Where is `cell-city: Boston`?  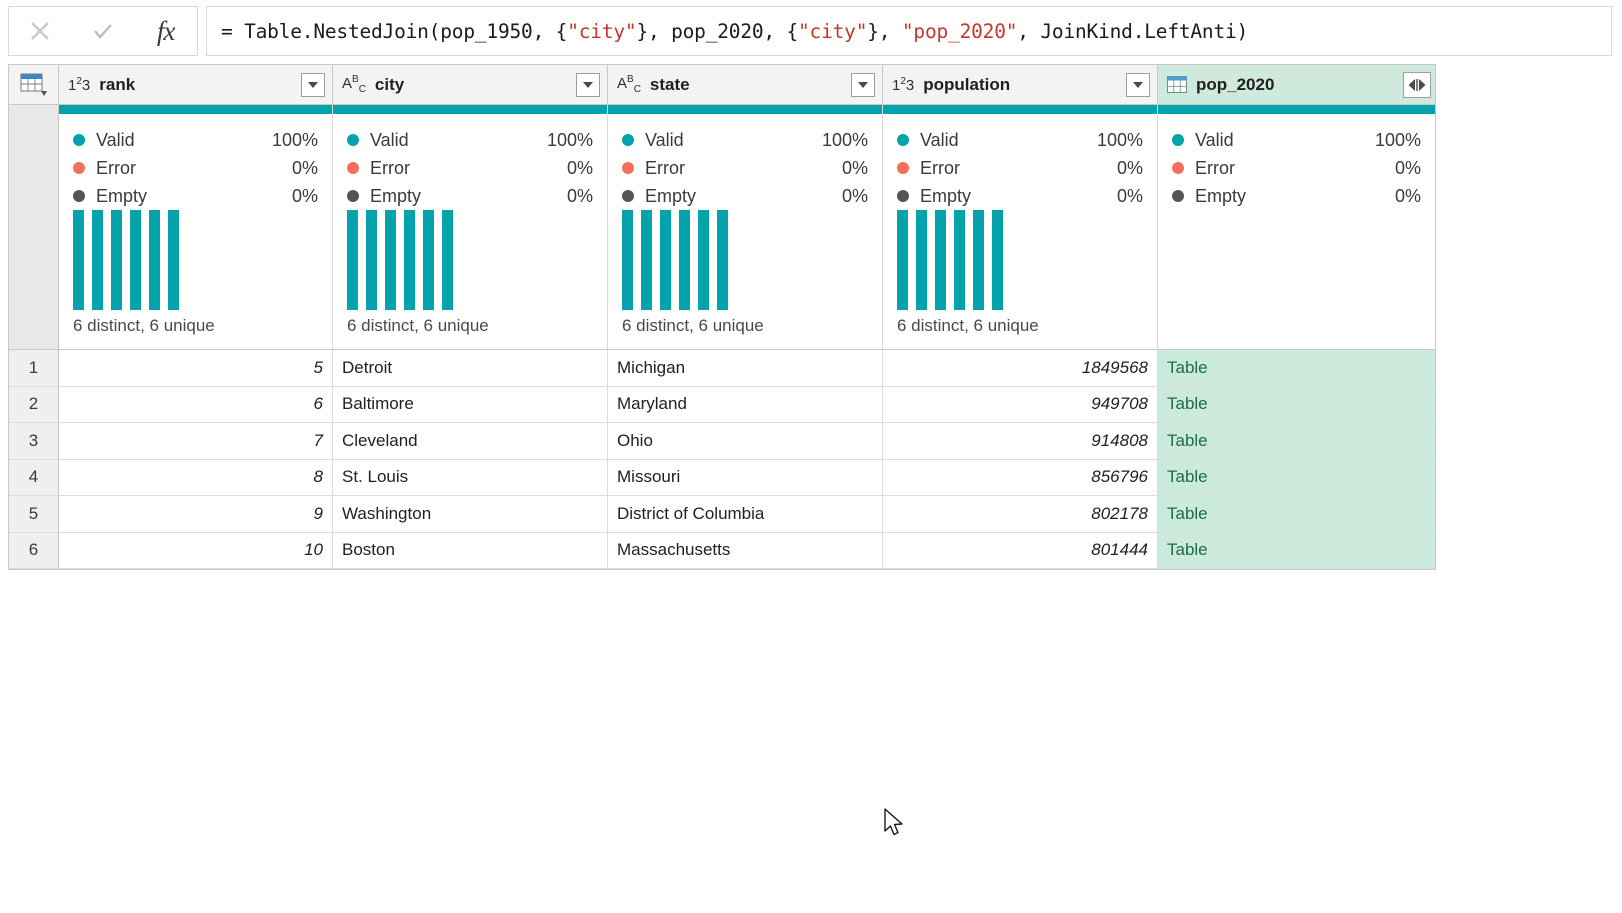 cell-city: Boston is located at coordinates (470, 550).